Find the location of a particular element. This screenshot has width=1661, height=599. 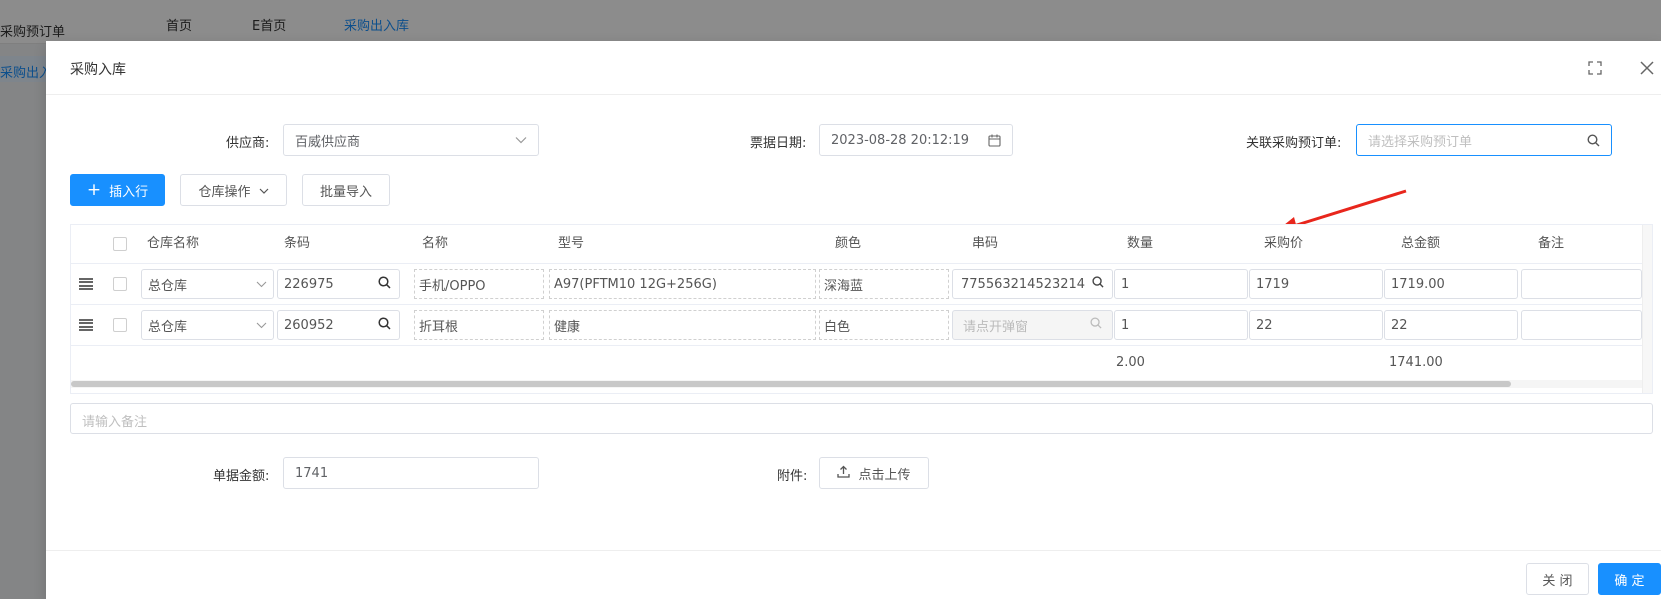

model-value: A97(PFTM10 12G+256G) is located at coordinates (635, 284).